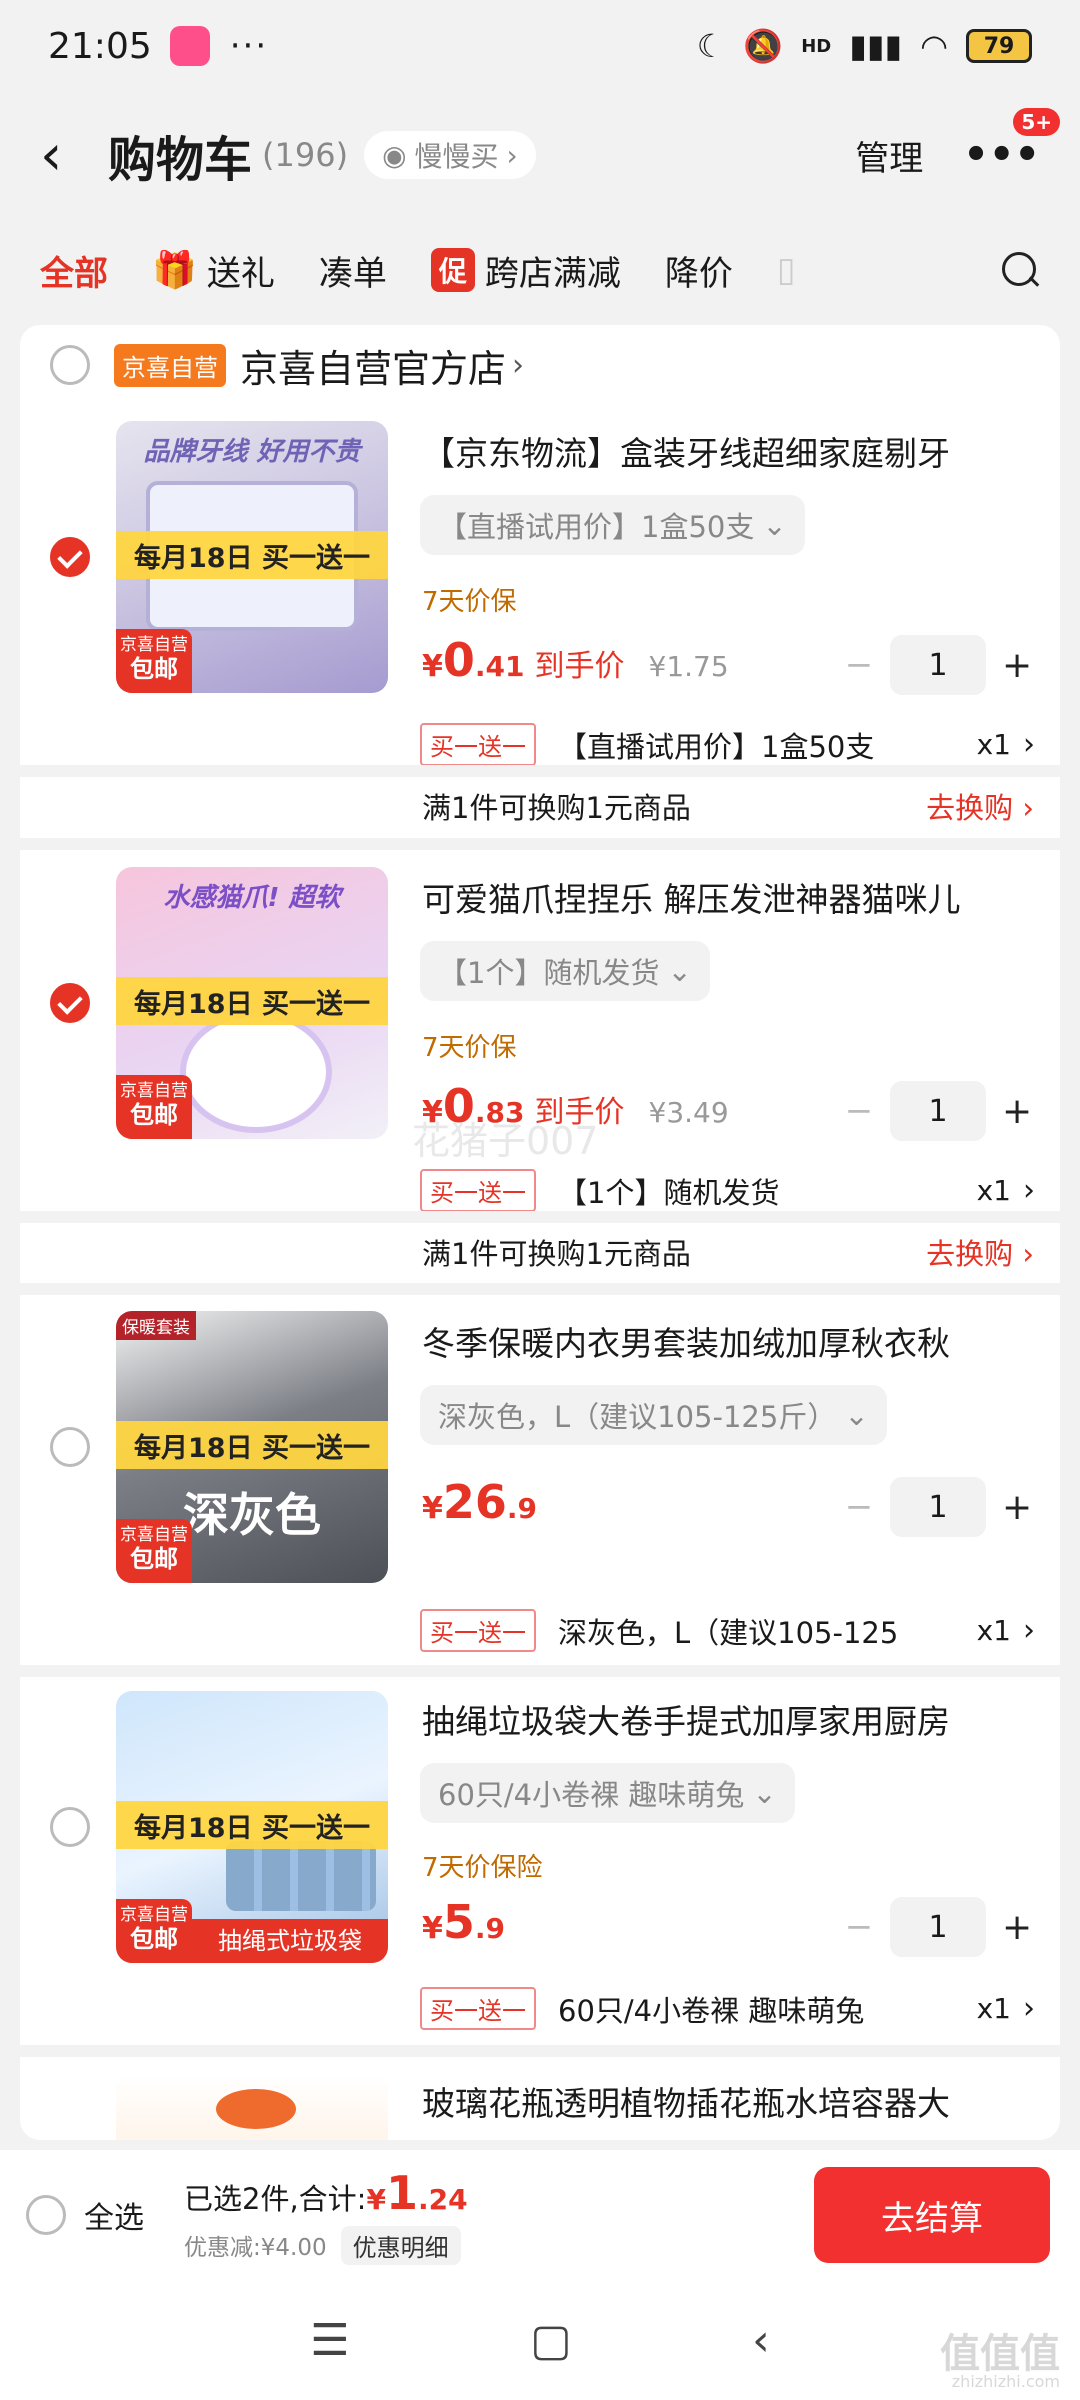  What do you see at coordinates (473, 660) in the screenshot?
I see `final-price: ¥0.41` at bounding box center [473, 660].